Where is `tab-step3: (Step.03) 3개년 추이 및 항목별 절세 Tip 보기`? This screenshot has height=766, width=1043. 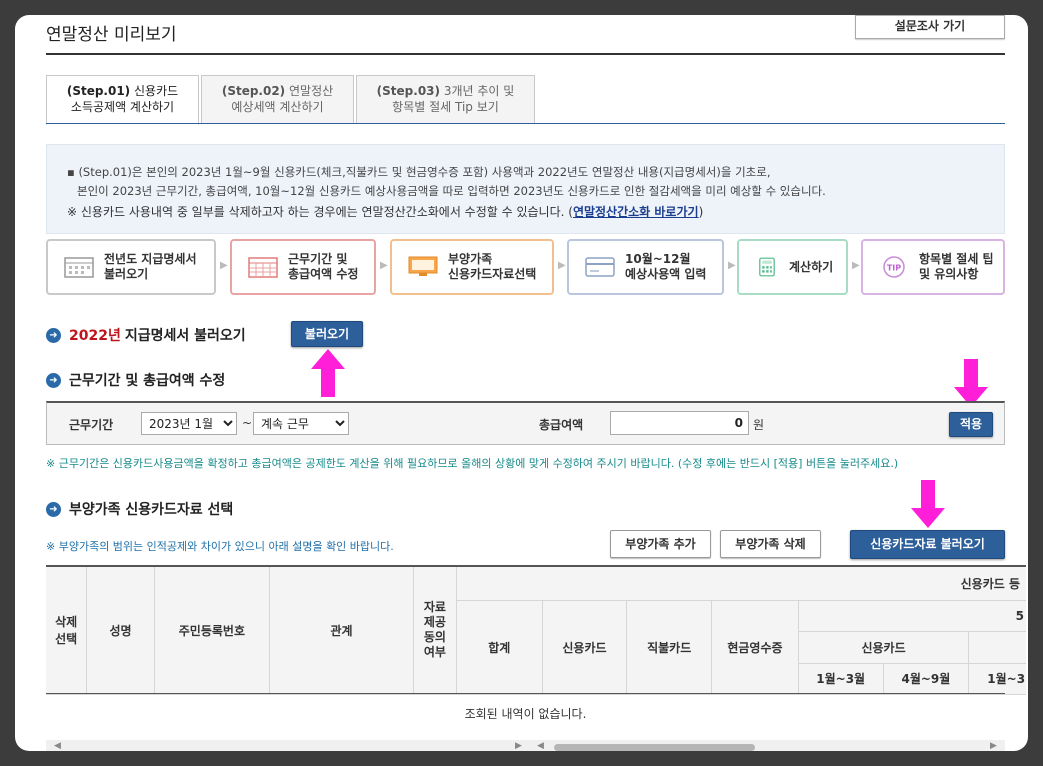
tab-step3: (Step.03) 3개년 추이 및 항목별 절세 Tip 보기 is located at coordinates (445, 99).